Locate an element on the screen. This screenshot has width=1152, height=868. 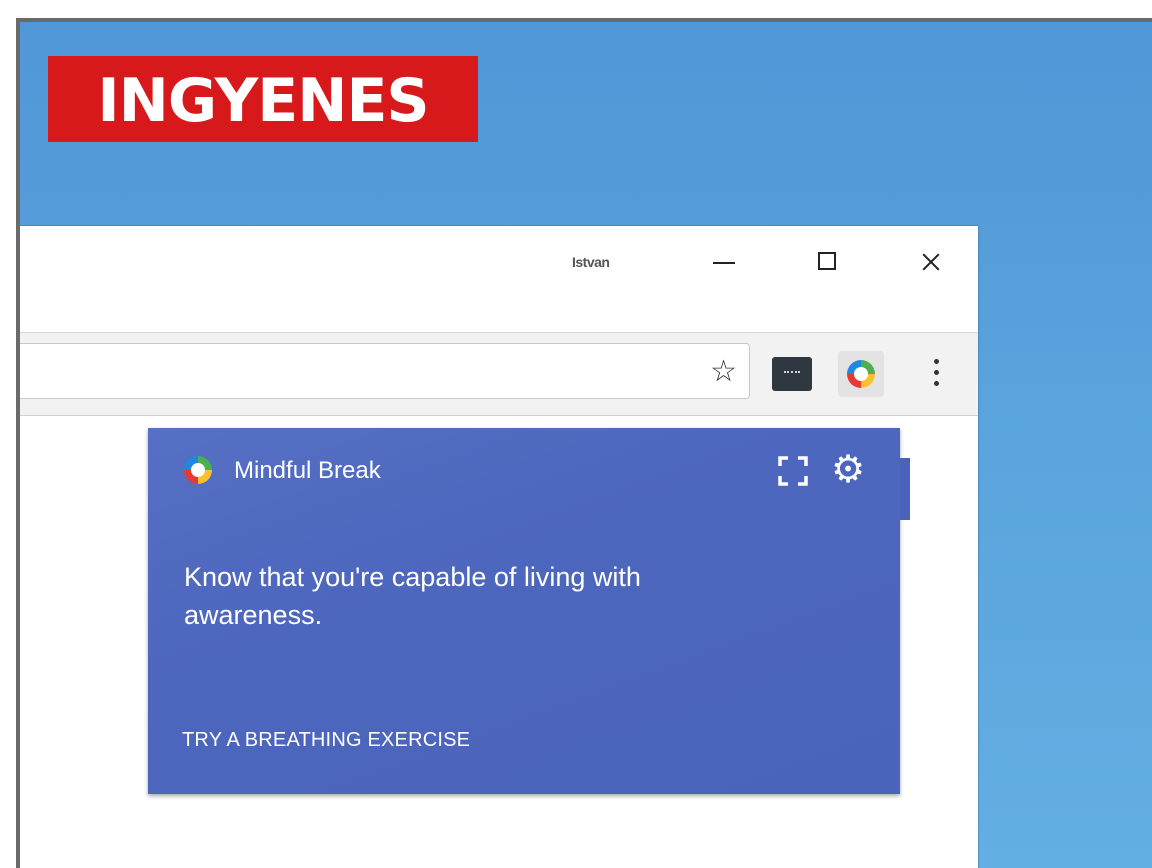
ingyenes-badge: INGYENES is located at coordinates (263, 99).